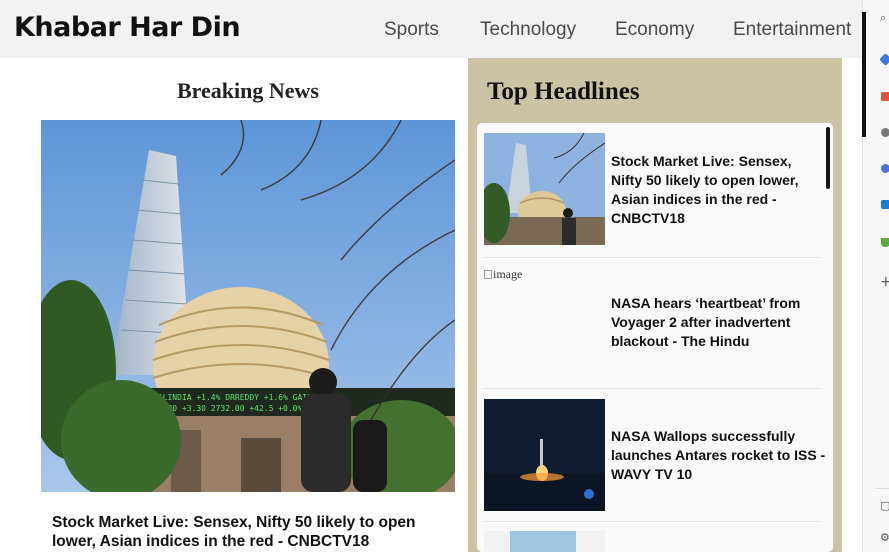  What do you see at coordinates (885, 96) in the screenshot?
I see `shopping-icon` at bounding box center [885, 96].